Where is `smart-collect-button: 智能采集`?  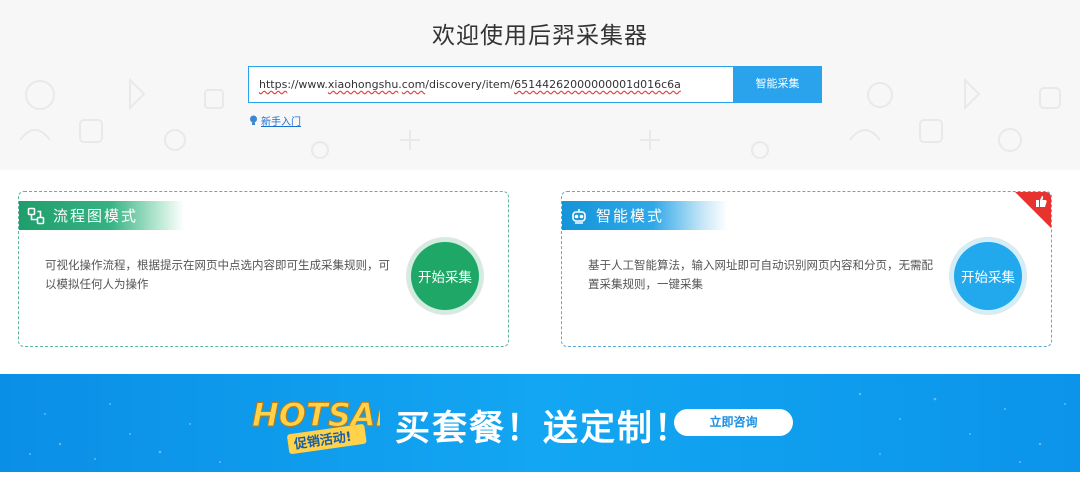
smart-collect-button: 智能采集 is located at coordinates (777, 84).